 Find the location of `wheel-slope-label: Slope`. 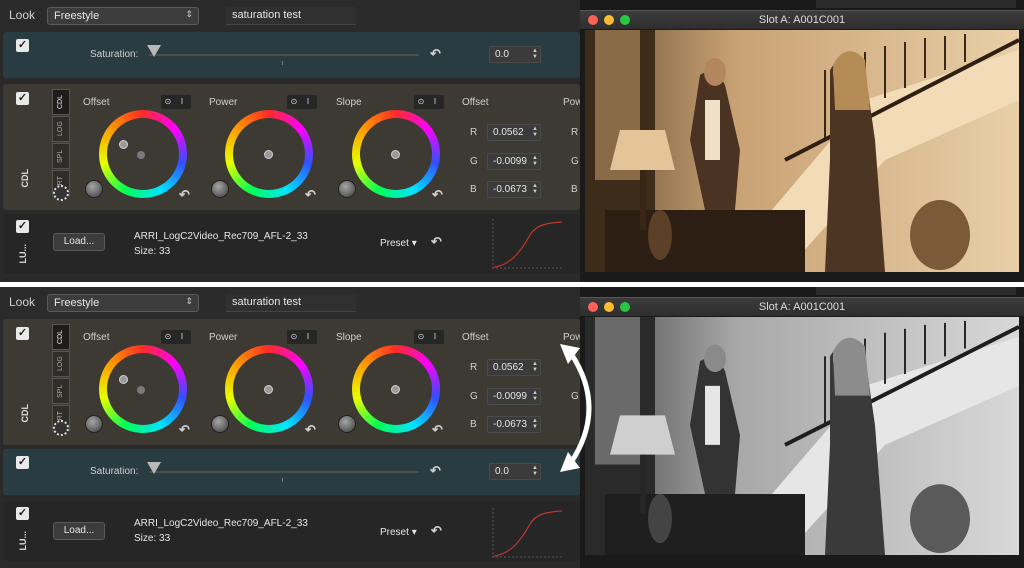

wheel-slope-label: Slope is located at coordinates (349, 337).